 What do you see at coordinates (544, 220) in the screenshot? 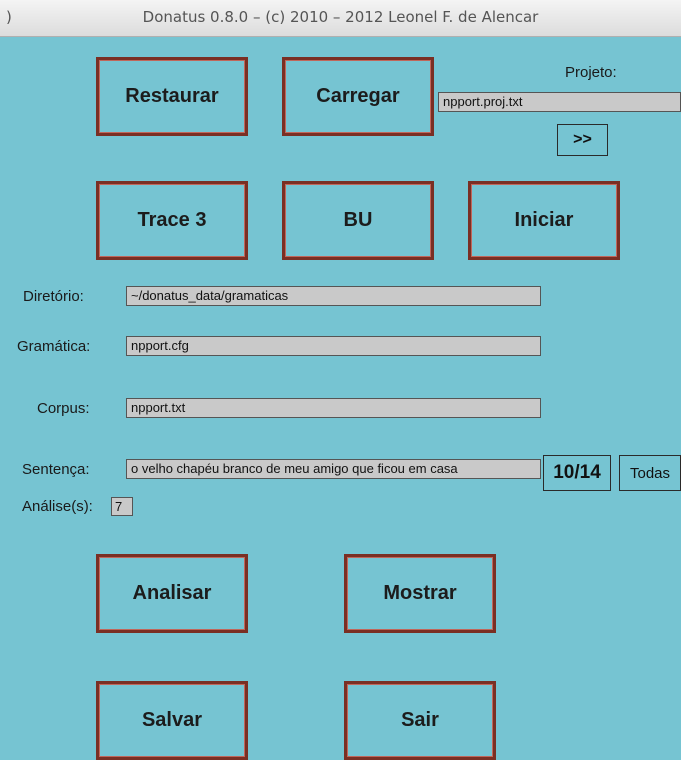
I see `iniciar-button: Iniciar` at bounding box center [544, 220].